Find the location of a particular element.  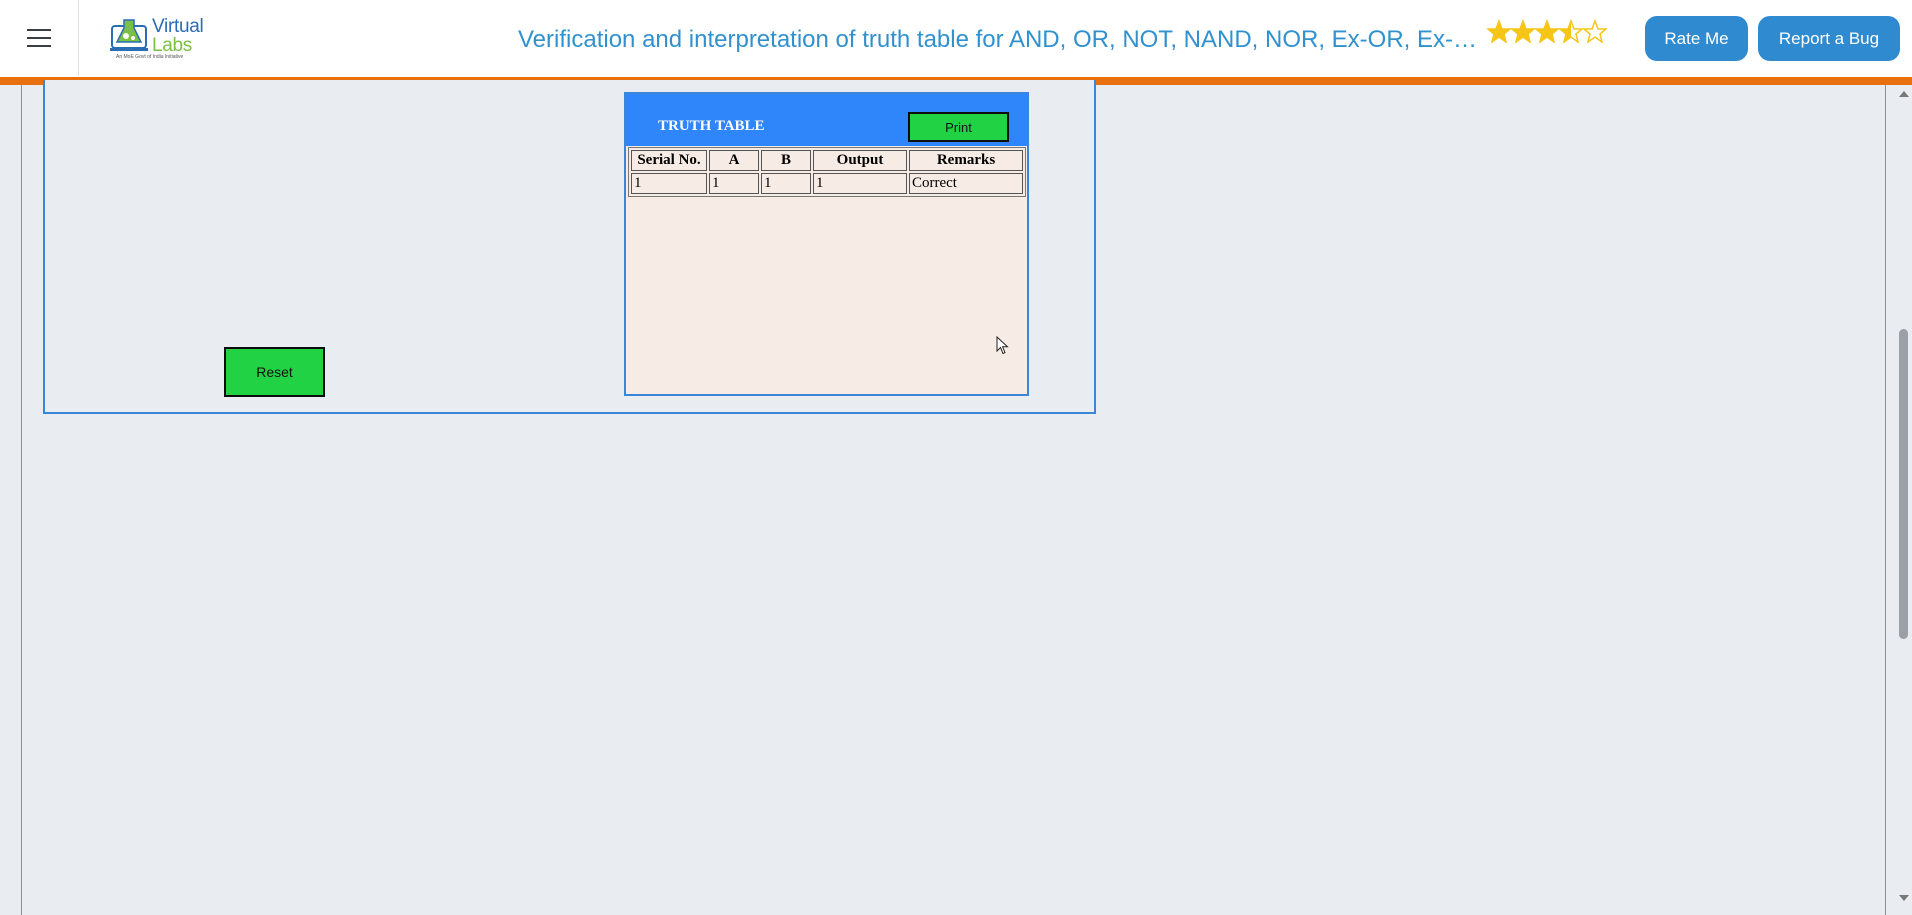

star-icon-5-empty is located at coordinates (1594, 31).